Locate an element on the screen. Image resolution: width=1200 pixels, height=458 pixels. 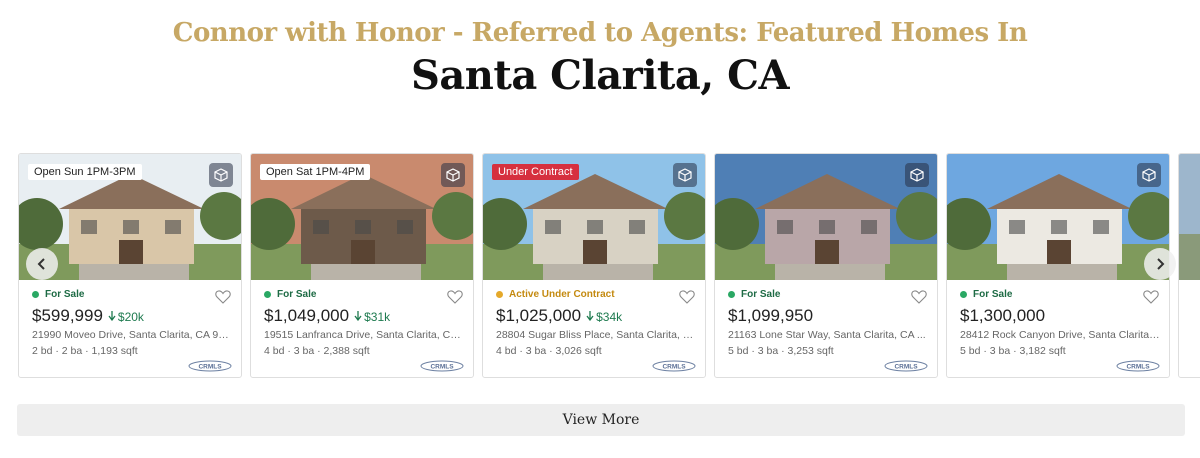
listing-tag: Open Sat 1PM-4PM is located at coordinates (315, 172).